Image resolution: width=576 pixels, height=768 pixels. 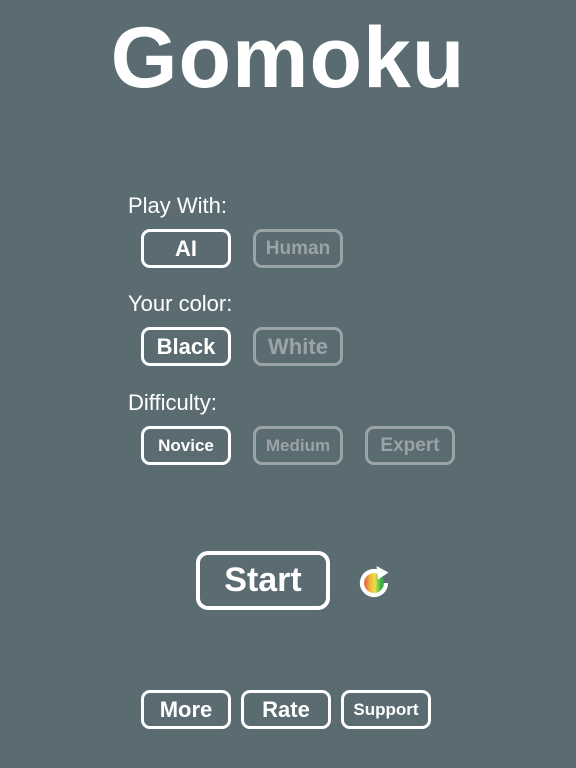 What do you see at coordinates (298, 248) in the screenshot?
I see `play-with-human-button: Human` at bounding box center [298, 248].